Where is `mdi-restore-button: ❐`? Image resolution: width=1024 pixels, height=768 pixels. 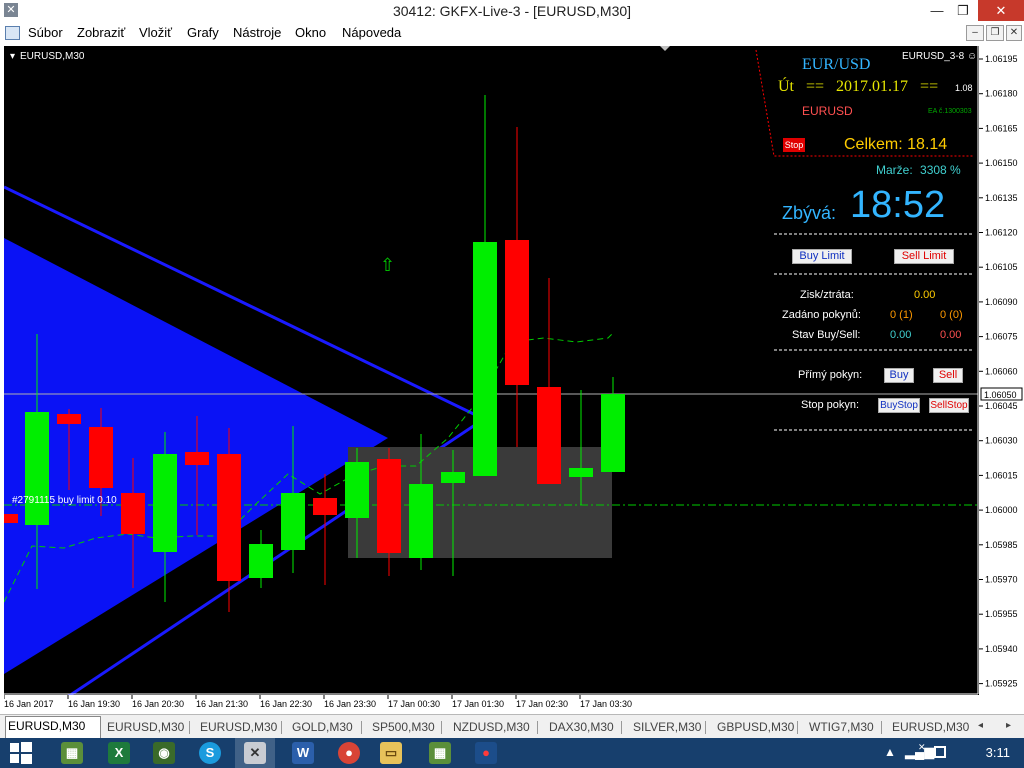 mdi-restore-button: ❐ is located at coordinates (995, 33).